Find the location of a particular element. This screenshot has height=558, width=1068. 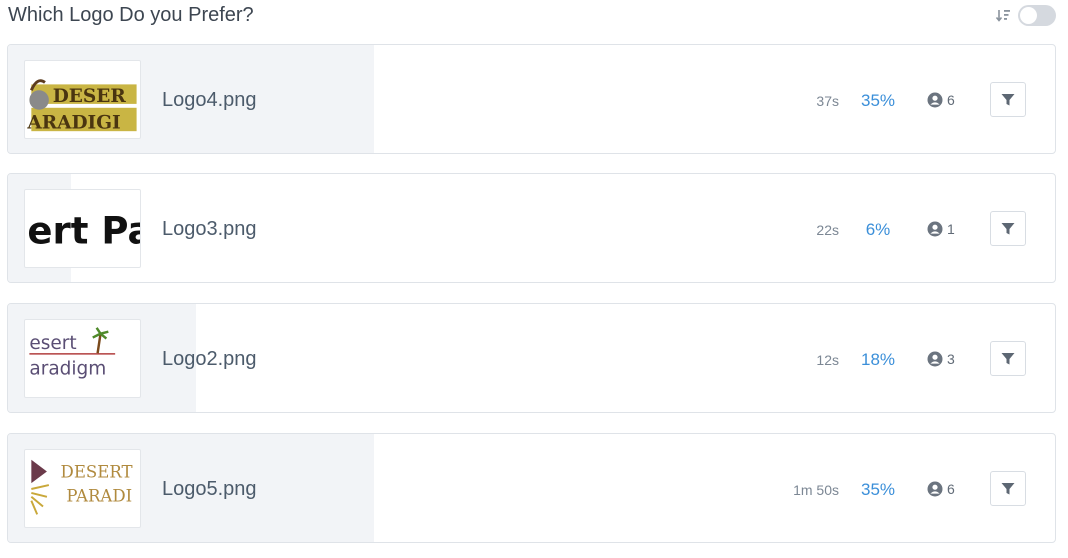

time-spent: 1m 50s is located at coordinates (816, 490).